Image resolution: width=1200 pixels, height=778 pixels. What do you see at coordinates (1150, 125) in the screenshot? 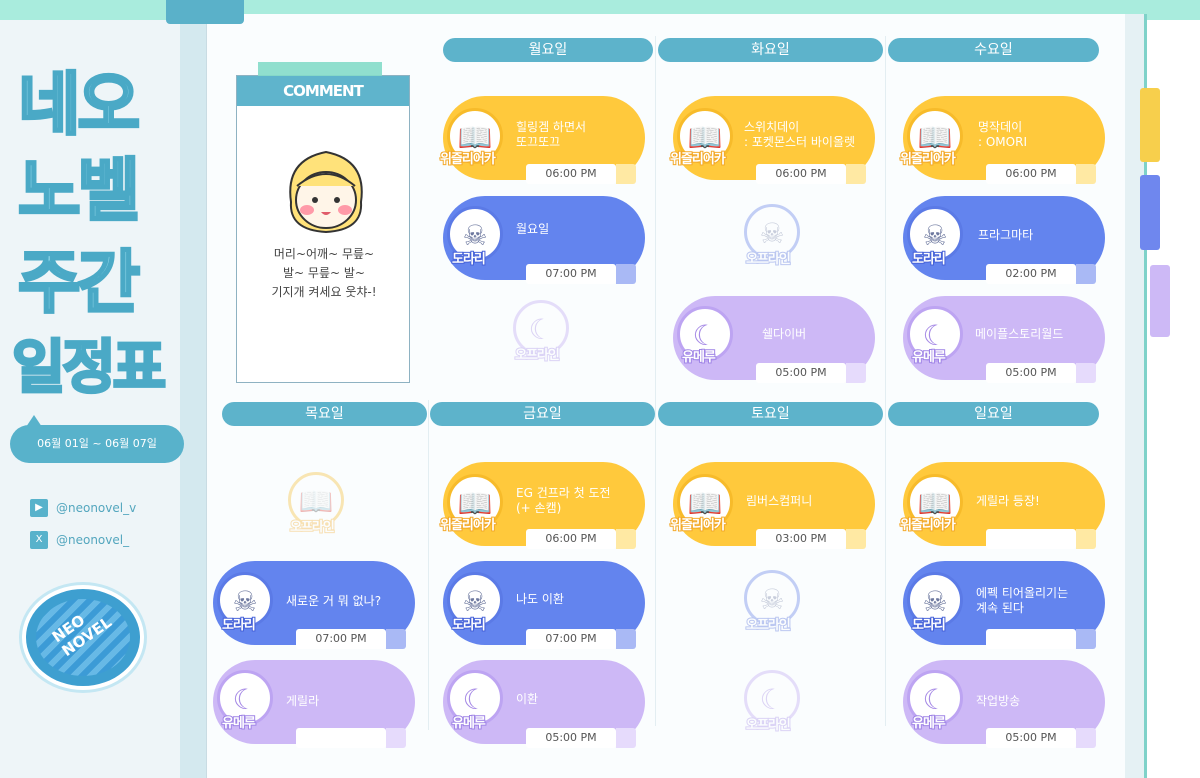
I see `yellow-tab` at bounding box center [1150, 125].